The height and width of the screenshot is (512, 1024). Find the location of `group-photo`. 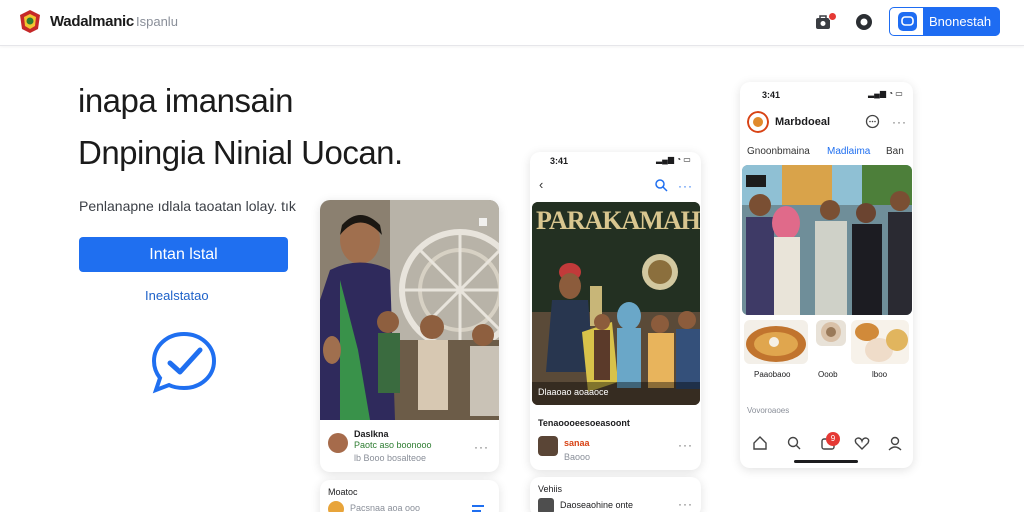

group-photo is located at coordinates (827, 240).